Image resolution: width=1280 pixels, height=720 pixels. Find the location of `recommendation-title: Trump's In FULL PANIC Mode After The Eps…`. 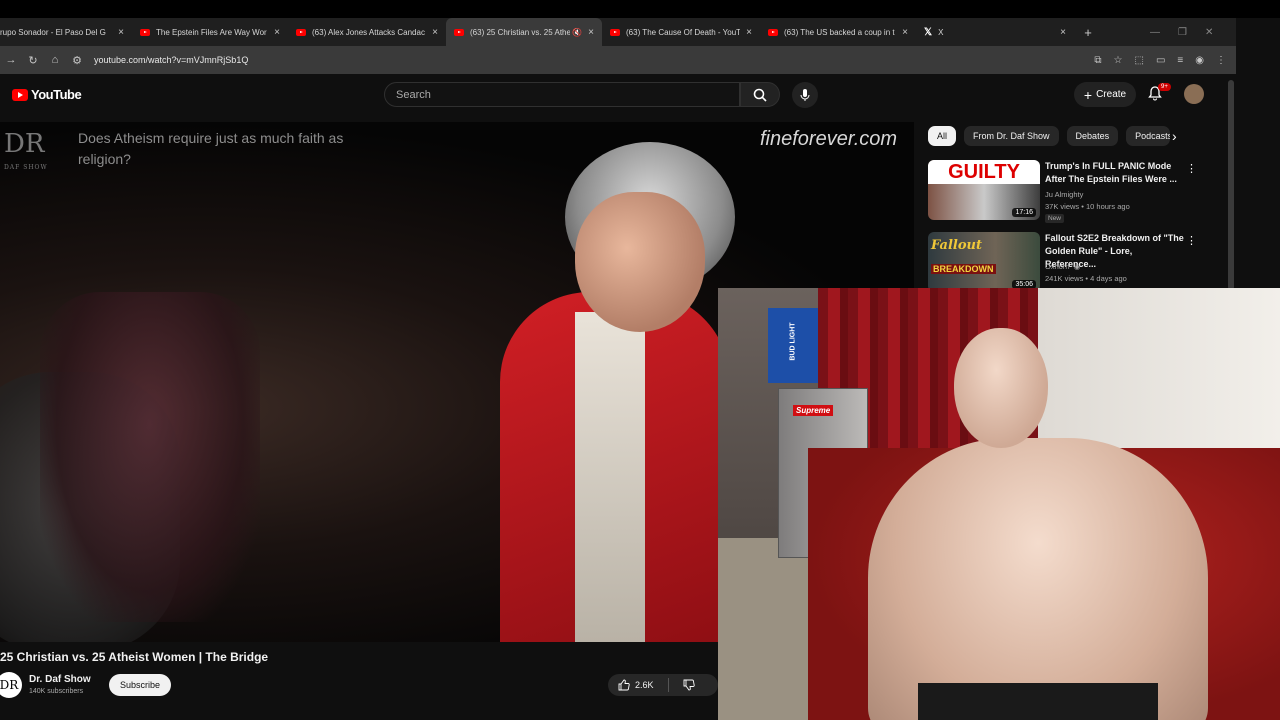

recommendation-title: Trump's In FULL PANIC Mode After The Eps… is located at coordinates (1115, 173).